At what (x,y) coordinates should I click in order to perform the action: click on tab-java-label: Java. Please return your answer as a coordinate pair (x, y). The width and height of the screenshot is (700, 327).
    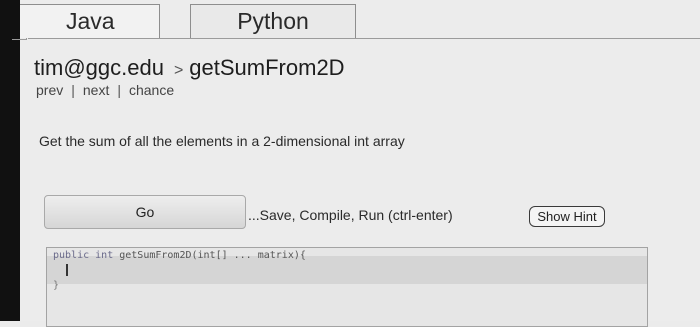
    Looking at the image, I should click on (90, 21).